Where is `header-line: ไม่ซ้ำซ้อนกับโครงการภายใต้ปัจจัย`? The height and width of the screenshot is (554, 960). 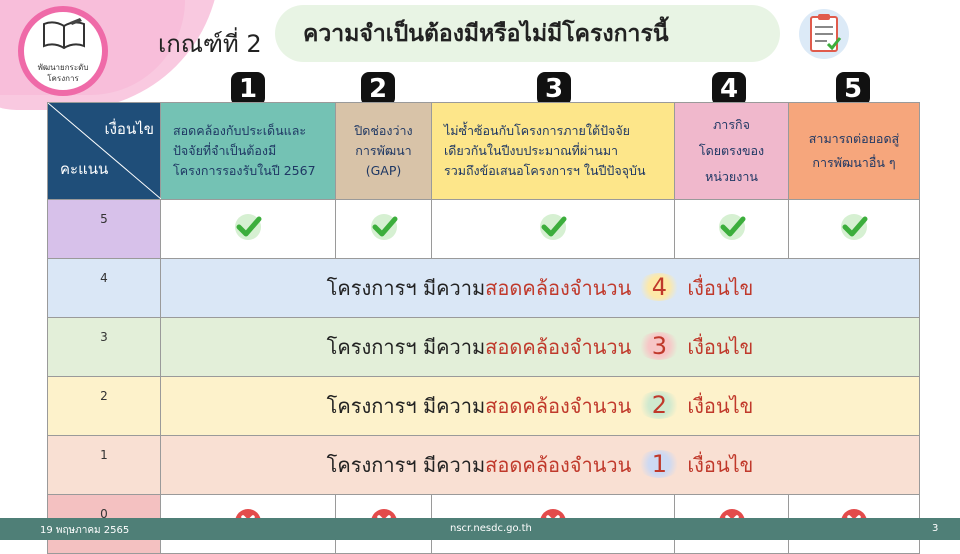 header-line: ไม่ซ้ำซ้อนกับโครงการภายใต้ปัจจัย is located at coordinates (537, 130).